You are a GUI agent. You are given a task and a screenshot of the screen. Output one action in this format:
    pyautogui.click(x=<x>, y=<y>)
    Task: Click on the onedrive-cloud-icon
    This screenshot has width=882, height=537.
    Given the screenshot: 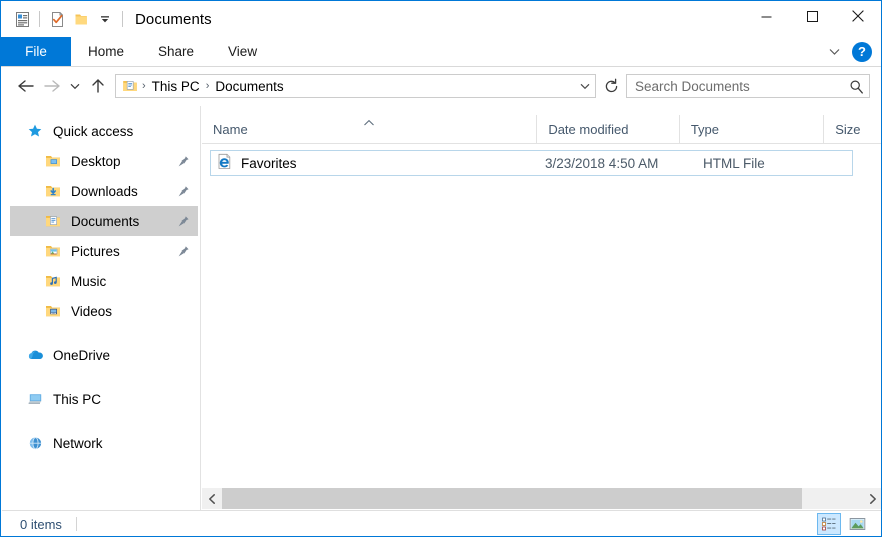 What is the action you would take?
    pyautogui.click(x=35, y=355)
    